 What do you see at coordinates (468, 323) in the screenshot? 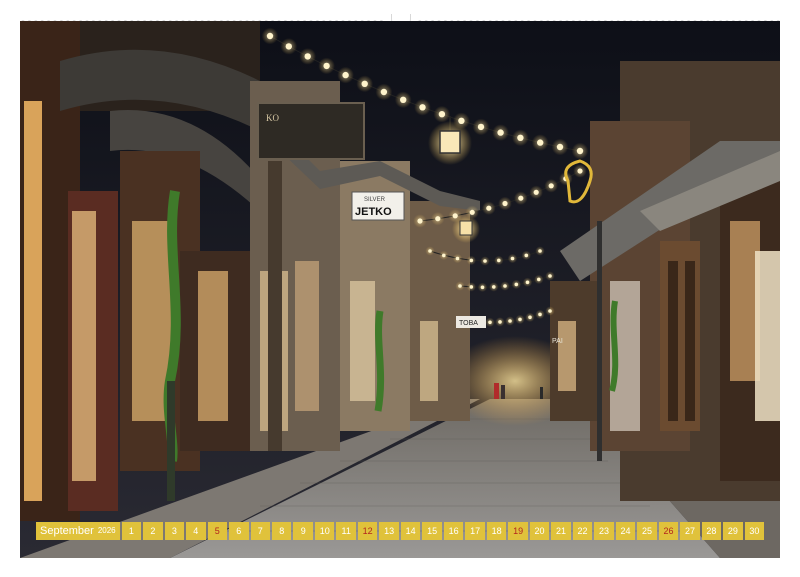
I see `mid-sign-text: TOBA` at bounding box center [468, 323].